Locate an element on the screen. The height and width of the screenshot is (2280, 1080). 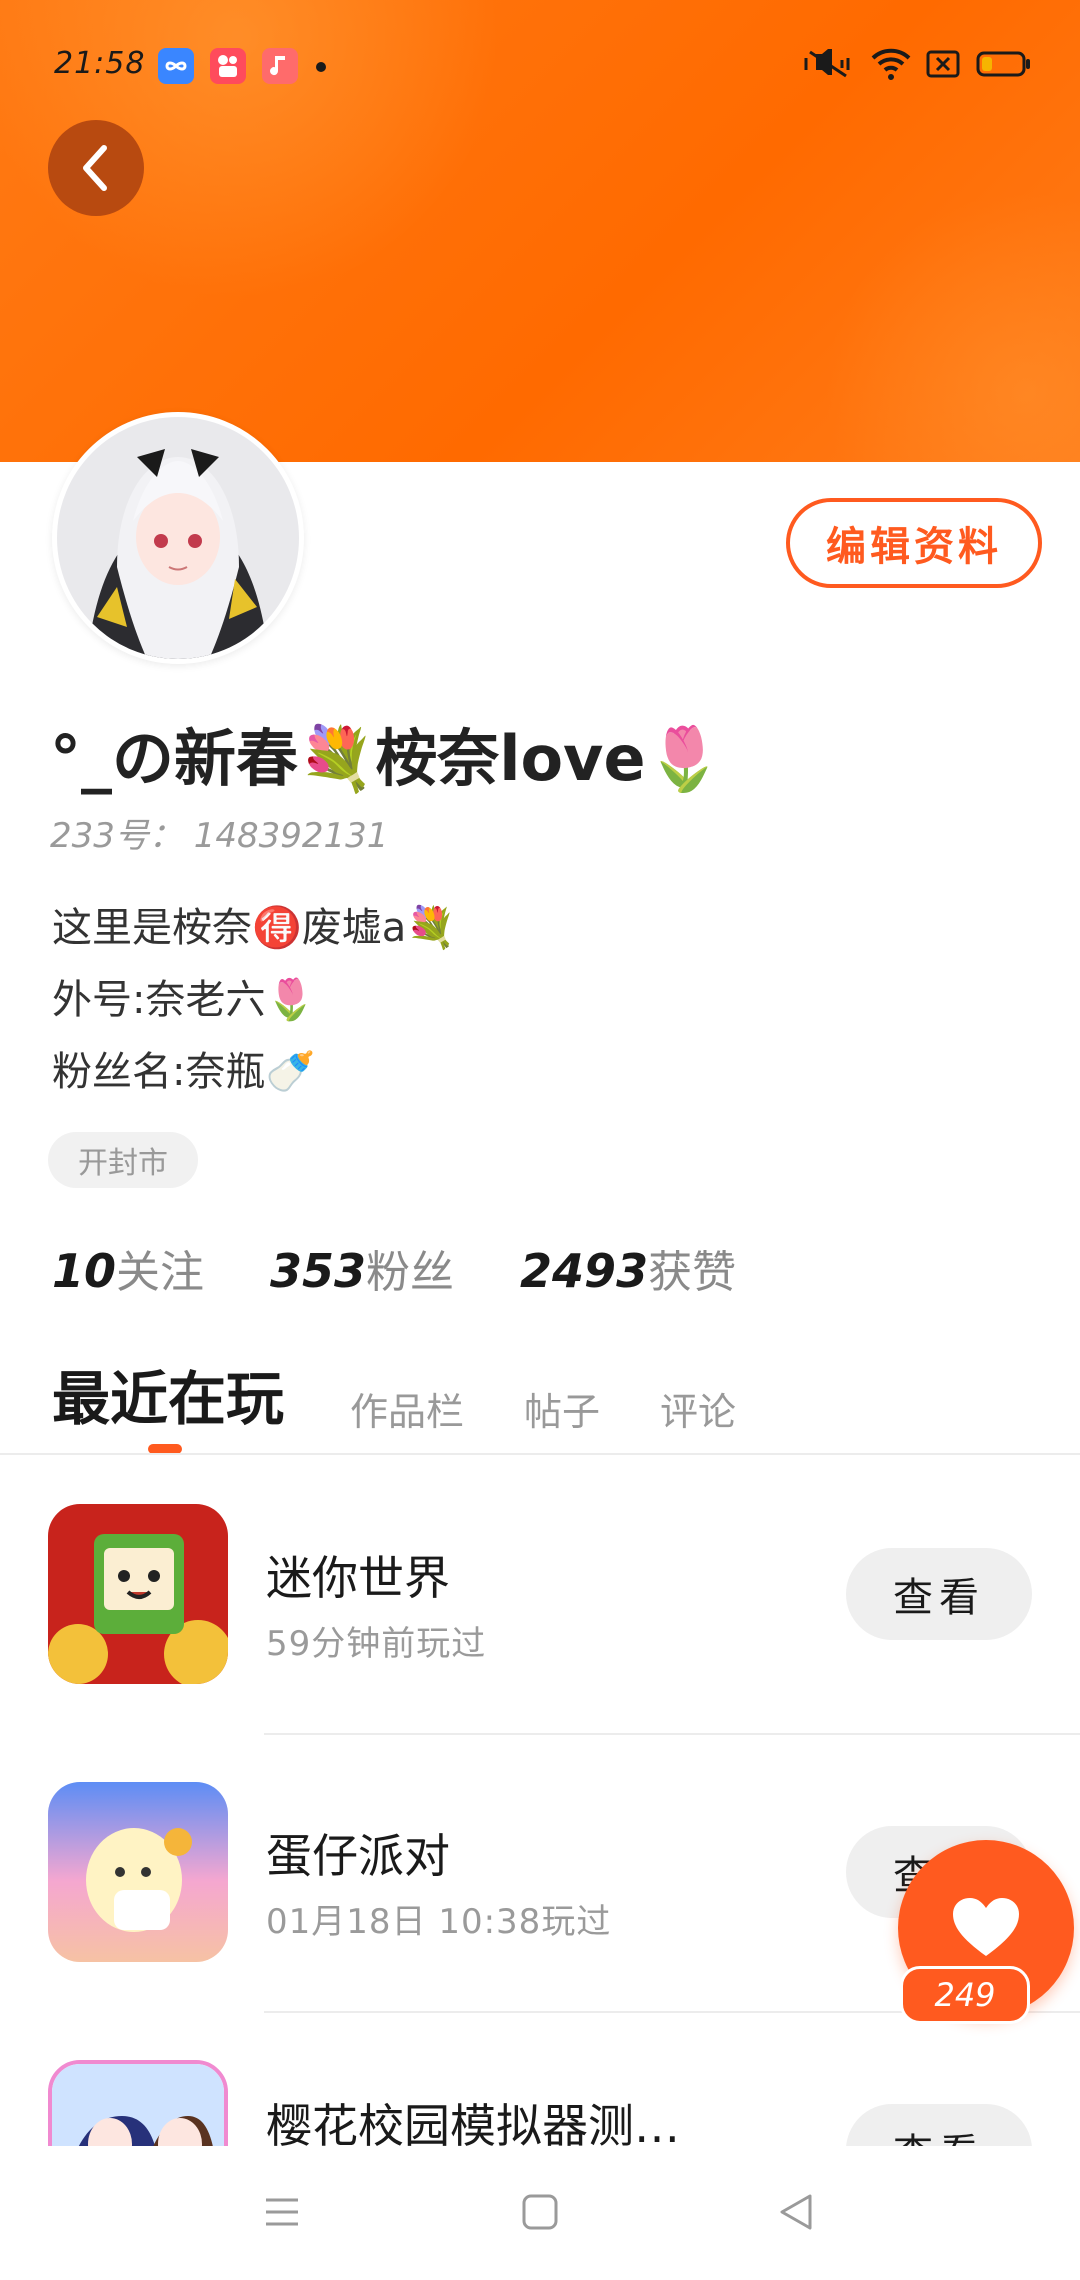
tabs-divider is located at coordinates (540, 1454).